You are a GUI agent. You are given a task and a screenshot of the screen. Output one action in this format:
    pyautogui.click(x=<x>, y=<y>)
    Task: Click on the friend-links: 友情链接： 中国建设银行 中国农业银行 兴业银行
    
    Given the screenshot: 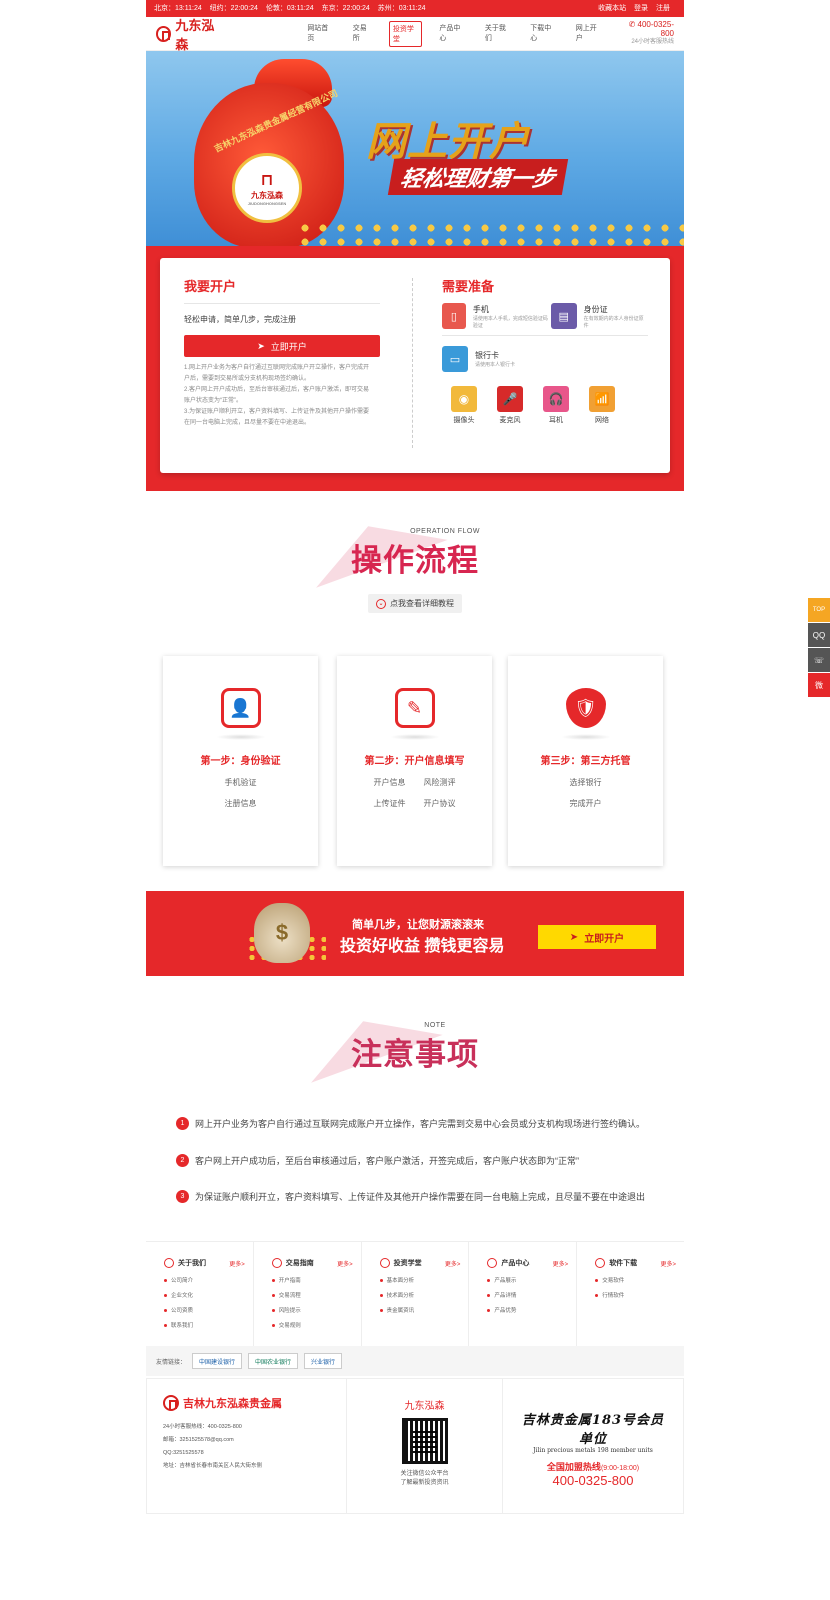 What is the action you would take?
    pyautogui.click(x=415, y=1361)
    